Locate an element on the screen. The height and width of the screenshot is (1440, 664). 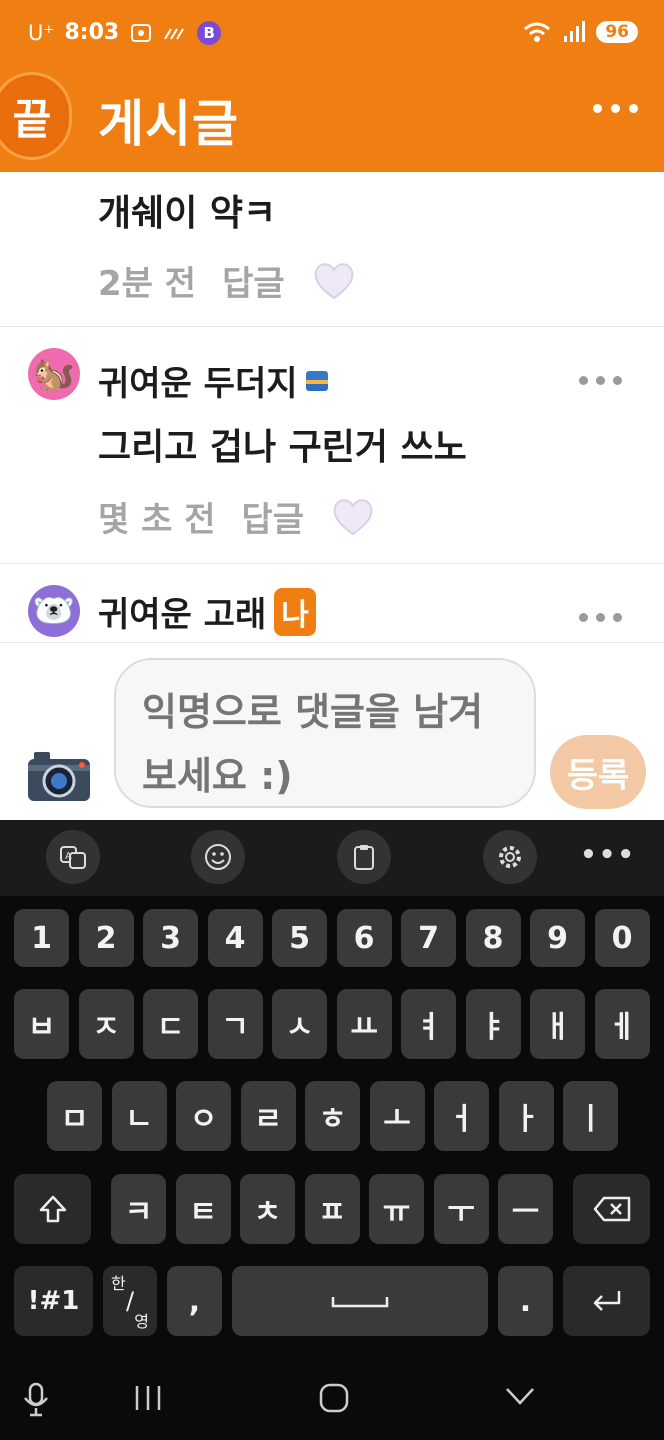
number-key: 0 is located at coordinates (622, 938).